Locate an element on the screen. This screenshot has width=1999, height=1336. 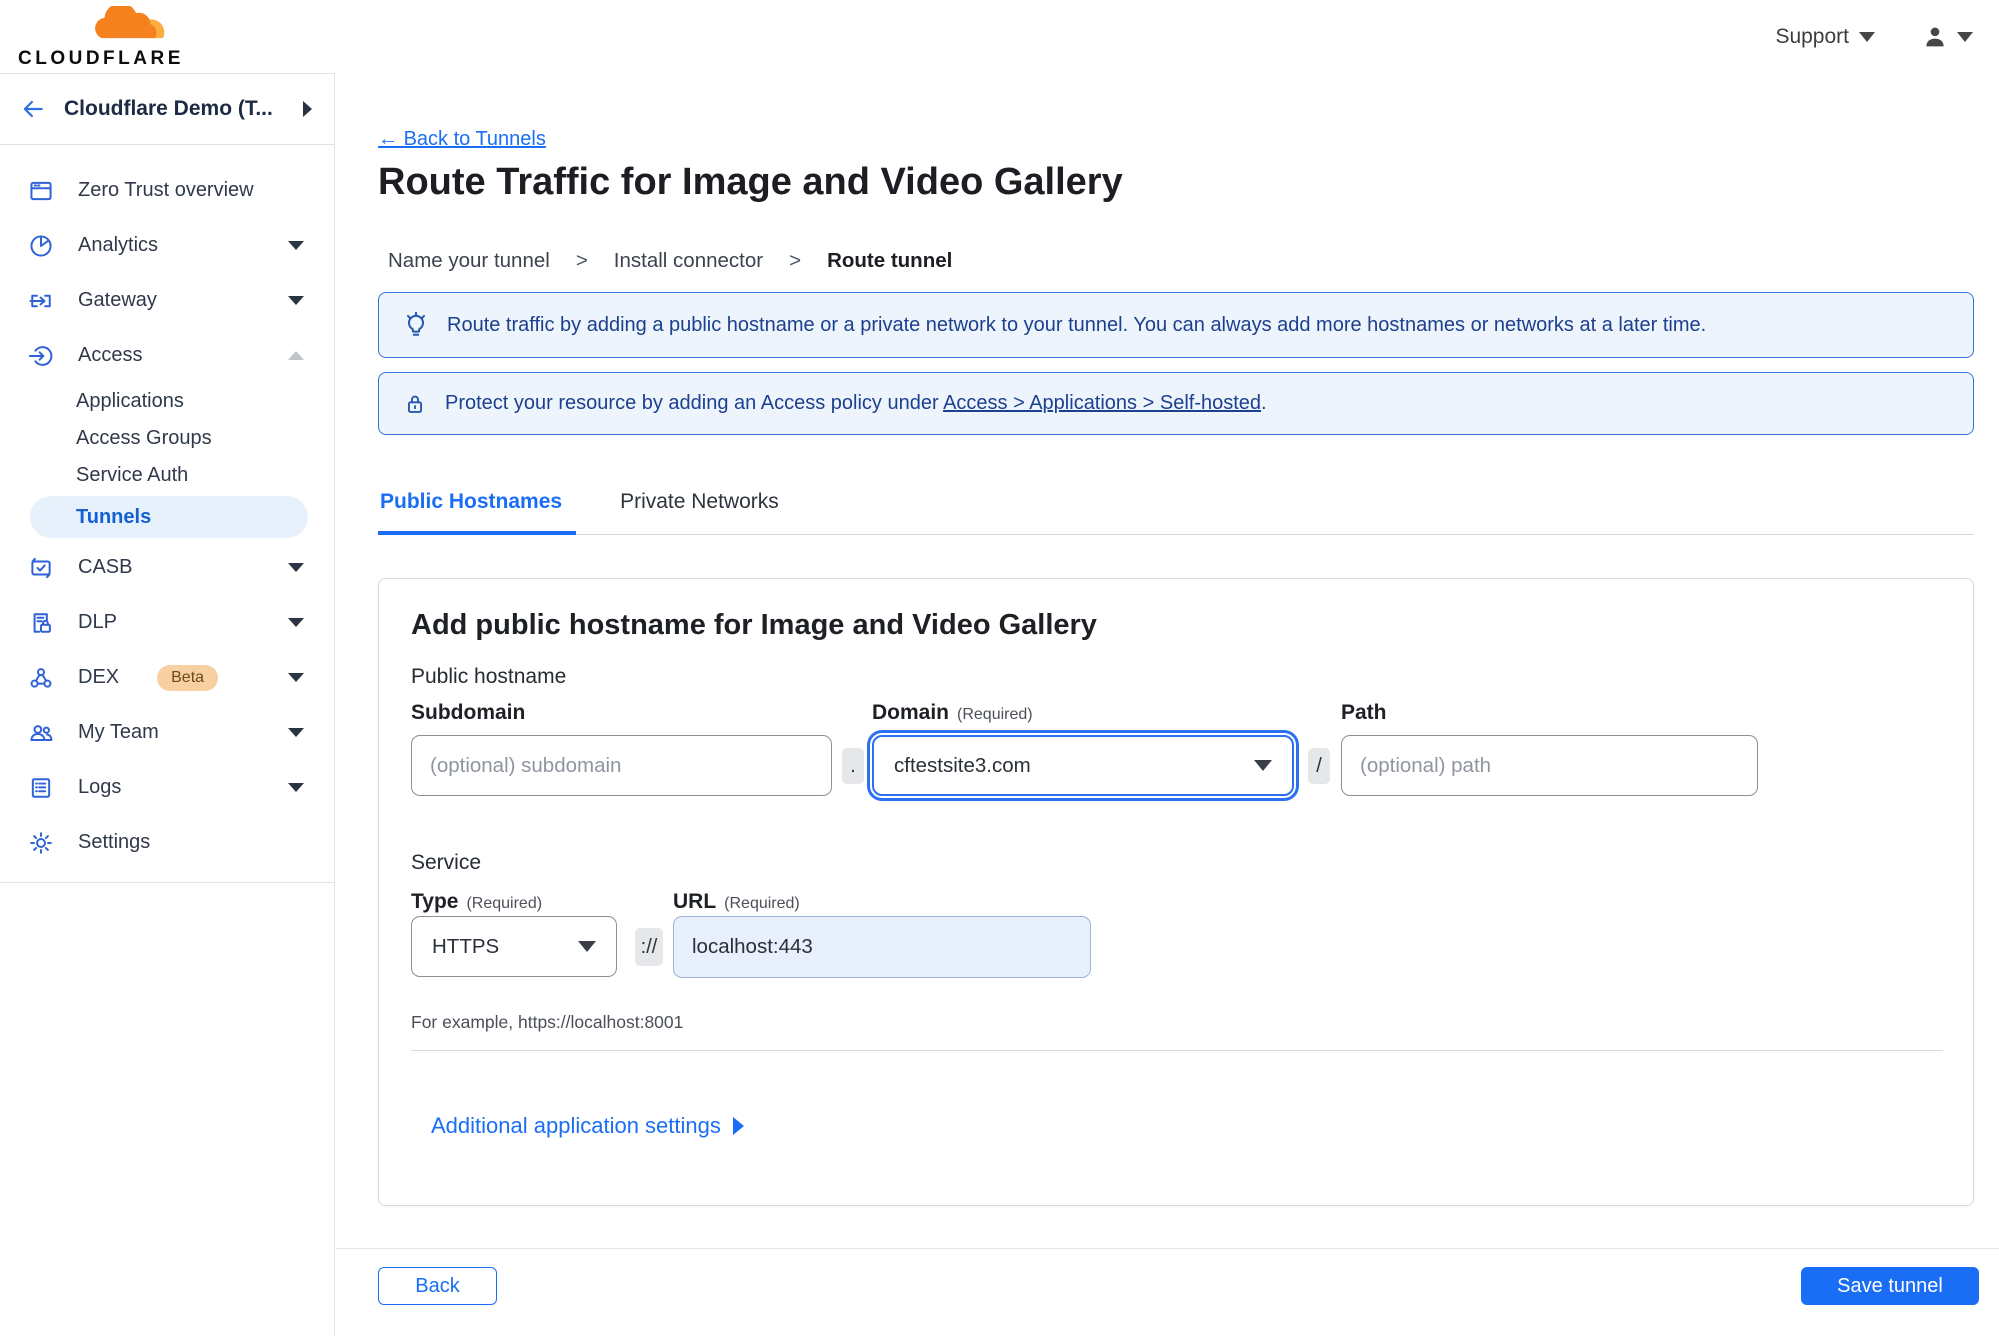
back-to-tunnels-link: ← Back to Tunnels is located at coordinates (462, 139).